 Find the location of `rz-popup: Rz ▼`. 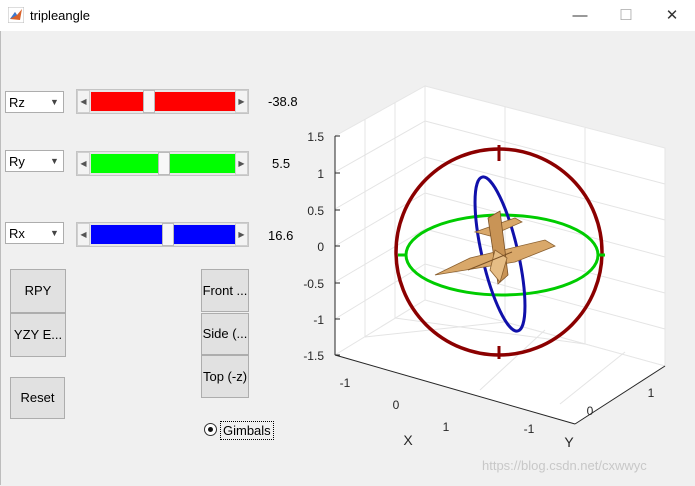

rz-popup: Rz ▼ is located at coordinates (34, 102).